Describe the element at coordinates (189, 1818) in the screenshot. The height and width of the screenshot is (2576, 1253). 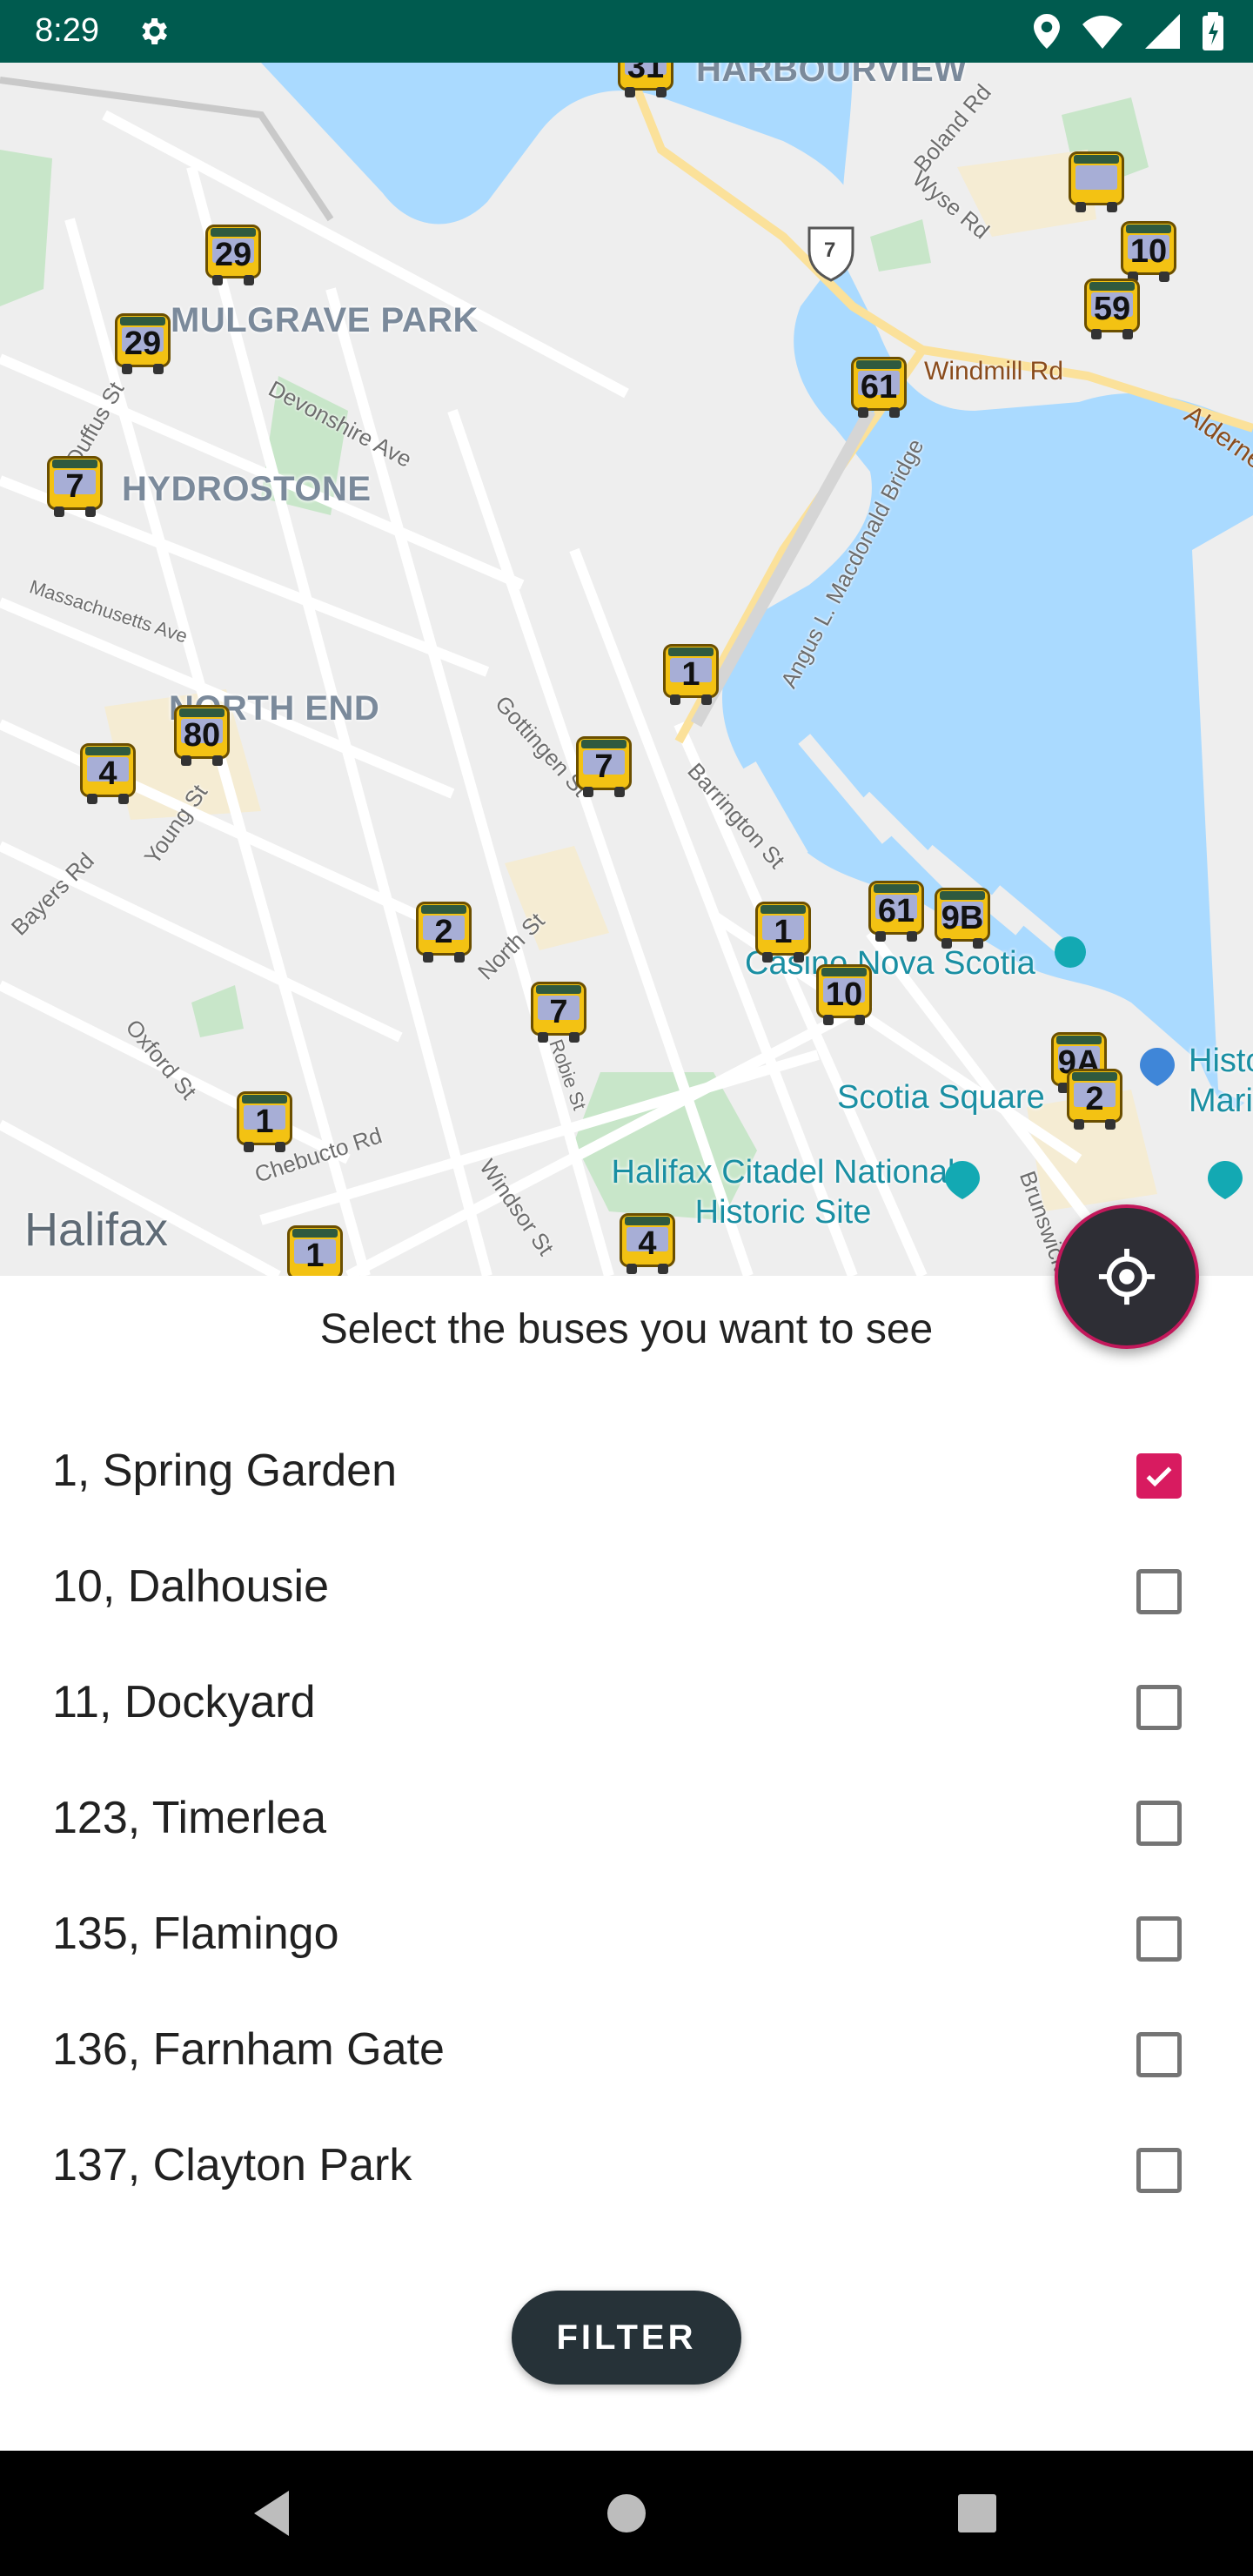
I see `route-label: 123, Timerlea` at that location.